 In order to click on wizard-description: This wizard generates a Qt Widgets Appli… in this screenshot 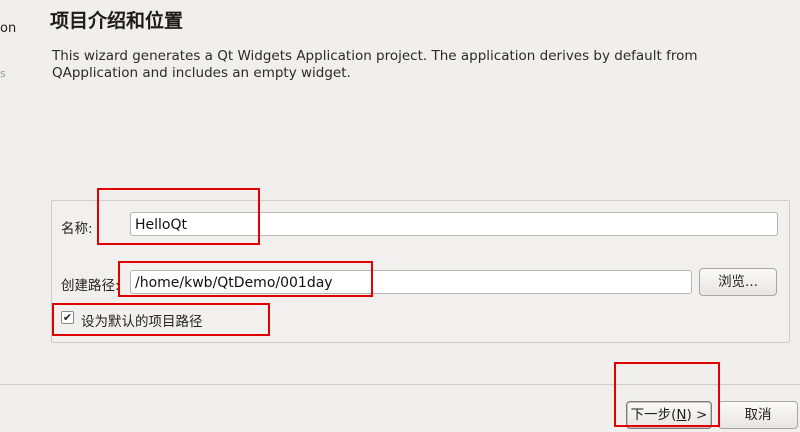, I will do `click(375, 64)`.